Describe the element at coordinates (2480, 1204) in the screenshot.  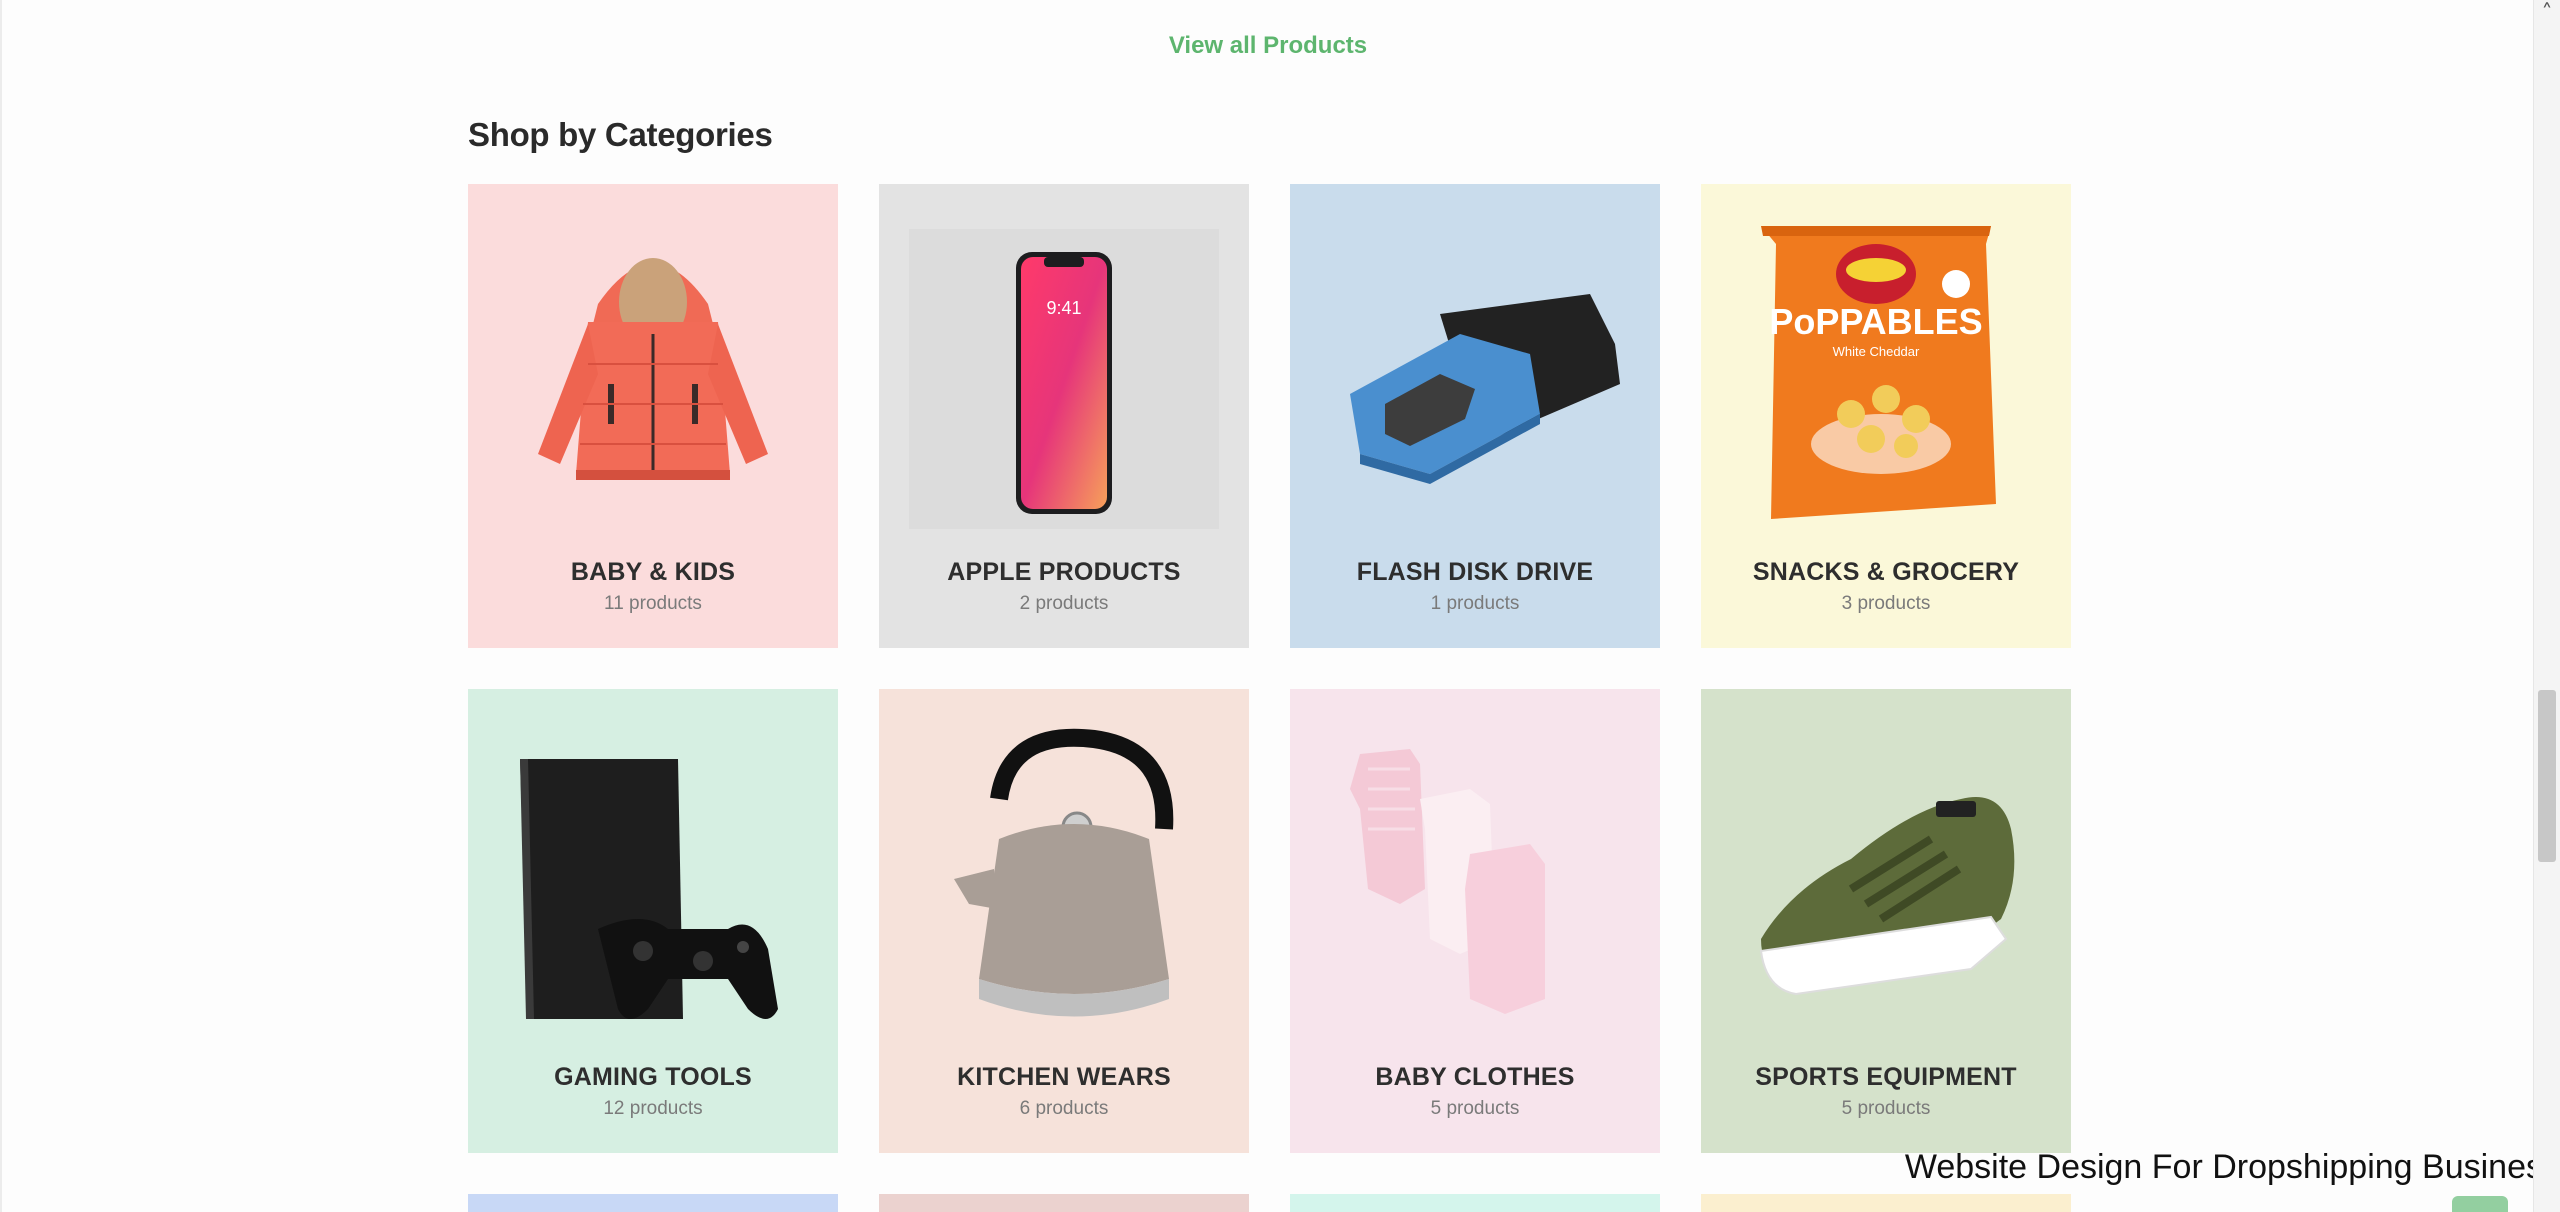
I see `chat-widget-button` at that location.